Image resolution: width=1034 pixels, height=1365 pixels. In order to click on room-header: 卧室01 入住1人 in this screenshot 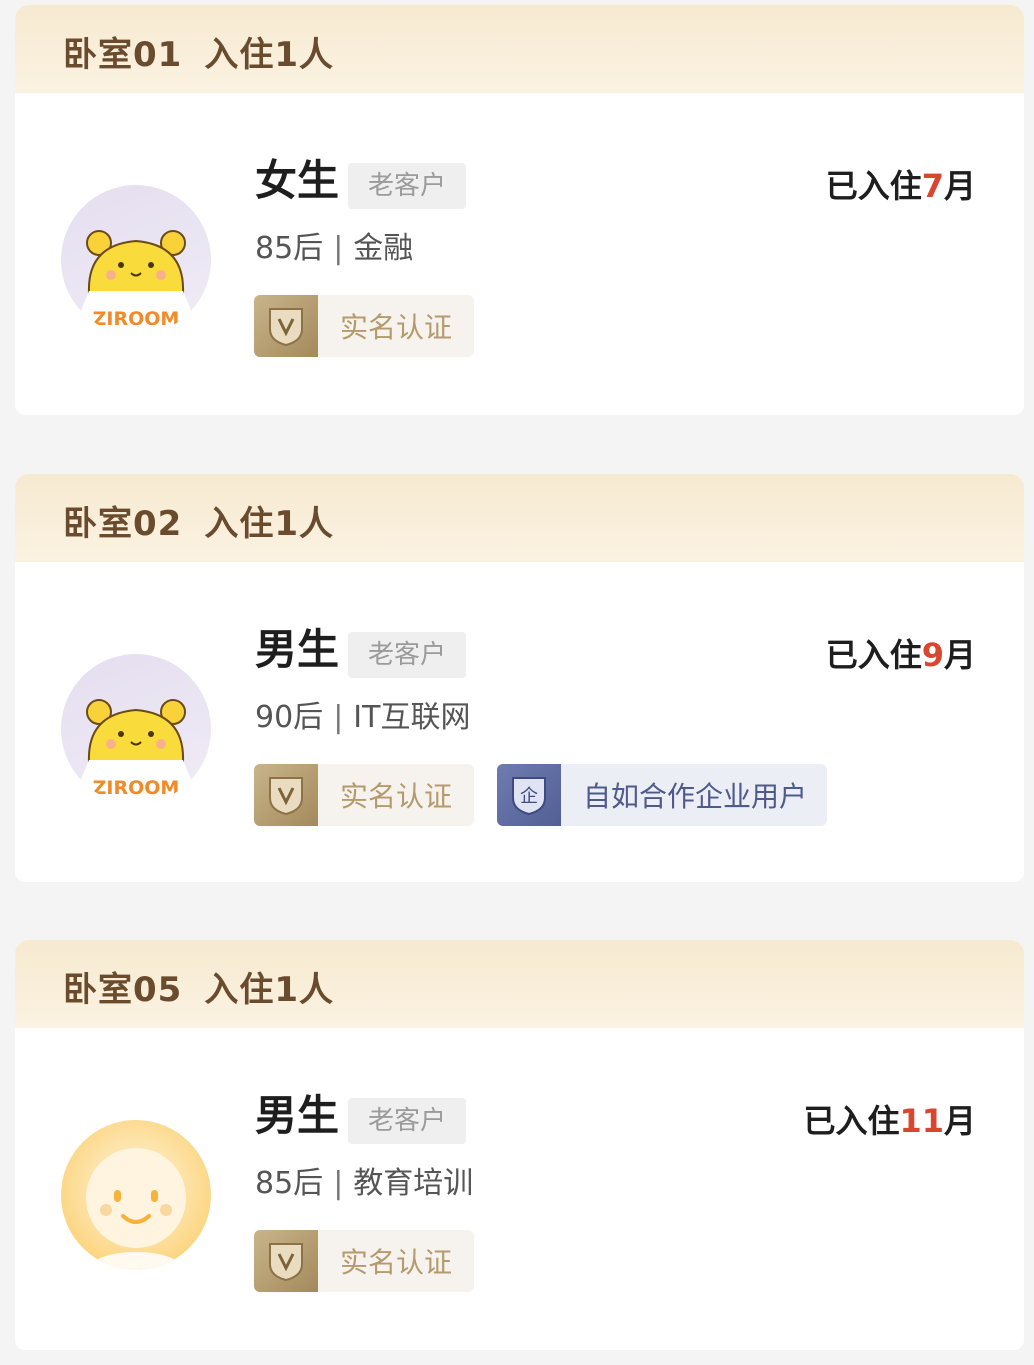, I will do `click(519, 49)`.